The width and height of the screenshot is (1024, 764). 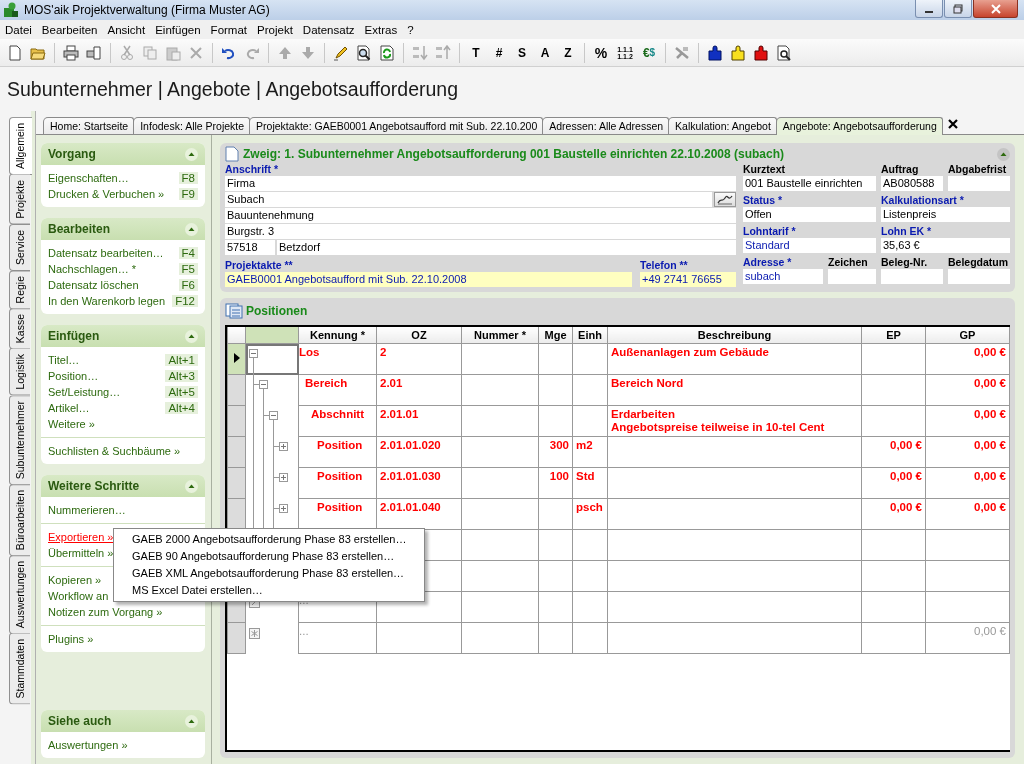 What do you see at coordinates (114, 451) in the screenshot?
I see `sidebar-link: Suchlisten & Suchbäume »` at bounding box center [114, 451].